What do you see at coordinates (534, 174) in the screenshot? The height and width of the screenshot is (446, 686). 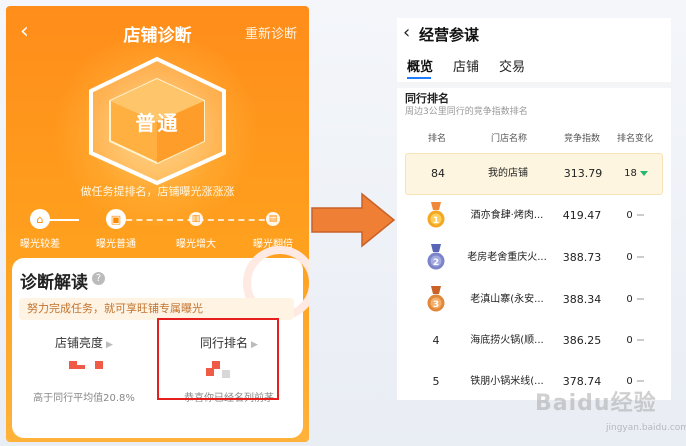 I see `table-row-my-store: 84 我的店铺 313.79 18` at bounding box center [534, 174].